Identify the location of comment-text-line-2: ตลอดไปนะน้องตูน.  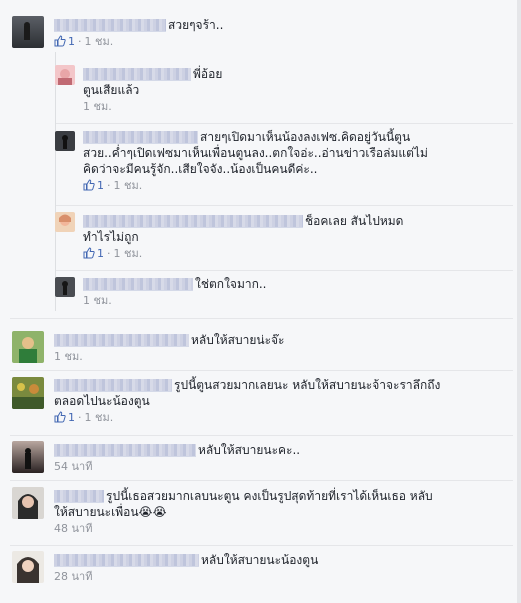
(102, 401).